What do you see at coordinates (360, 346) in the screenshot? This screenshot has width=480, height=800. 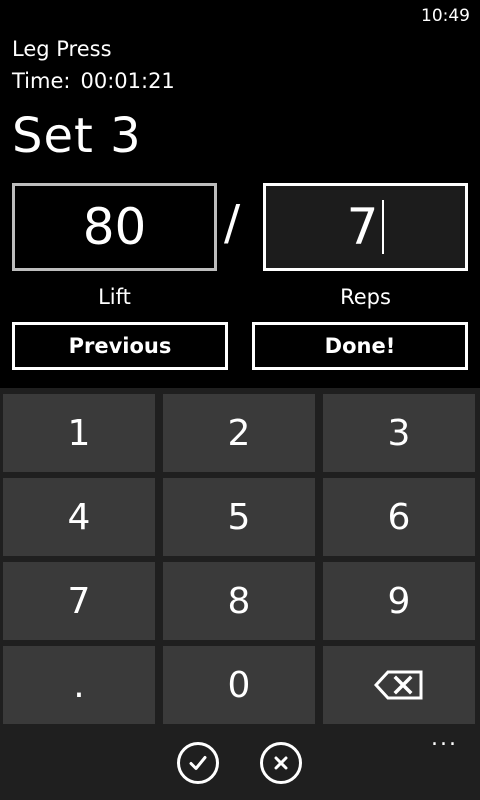 I see `done-button: Done!` at bounding box center [360, 346].